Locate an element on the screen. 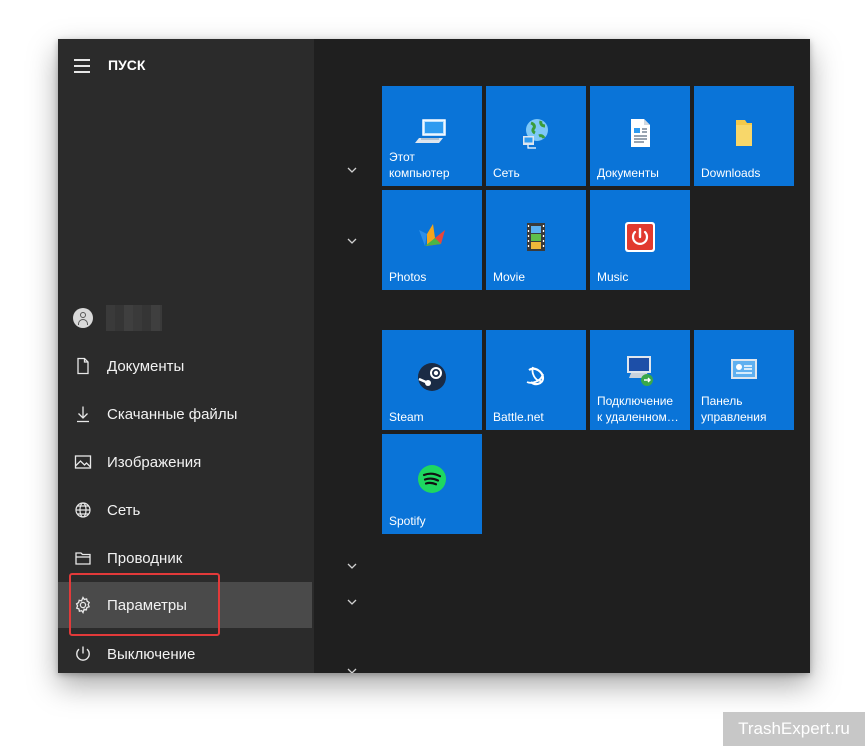 Image resolution: width=868 pixels, height=748 pixels. tile-steam: Steam is located at coordinates (432, 380).